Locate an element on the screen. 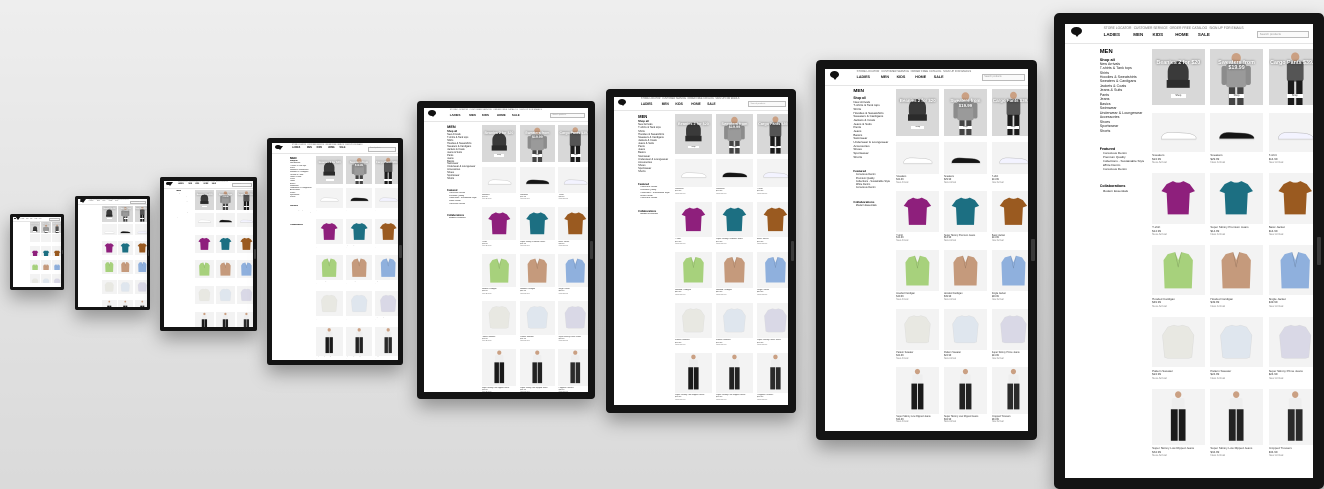  product-tile: Beanies 2 for $20 Shop is located at coordinates (34, 227).